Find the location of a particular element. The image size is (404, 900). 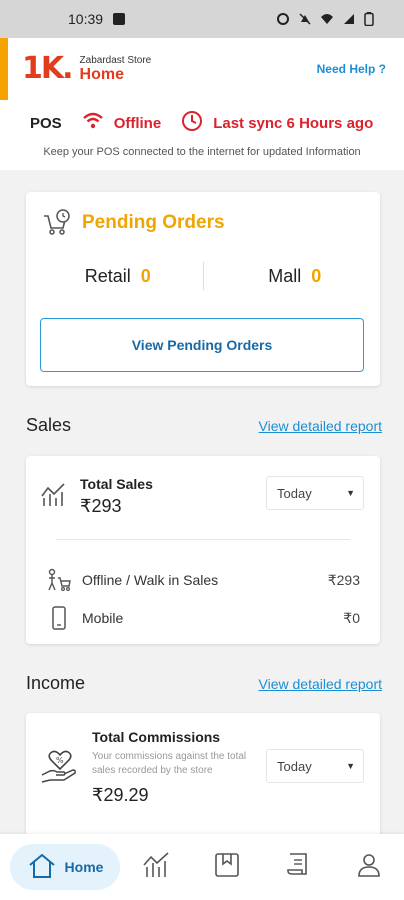

income-period-dropdown: Today ▼ is located at coordinates (315, 766).